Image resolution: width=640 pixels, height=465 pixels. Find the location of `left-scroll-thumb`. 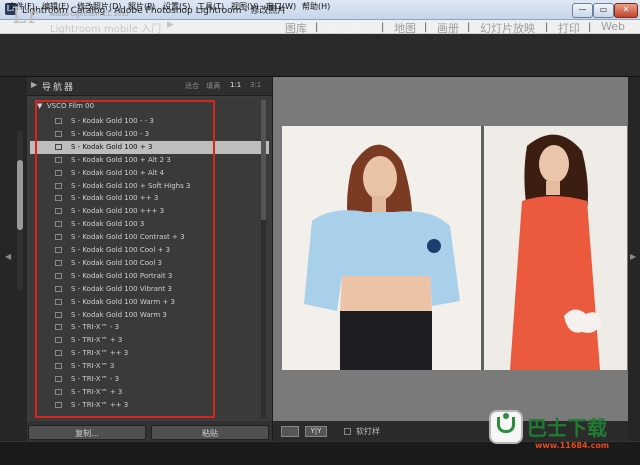

left-scroll-thumb is located at coordinates (20, 195).